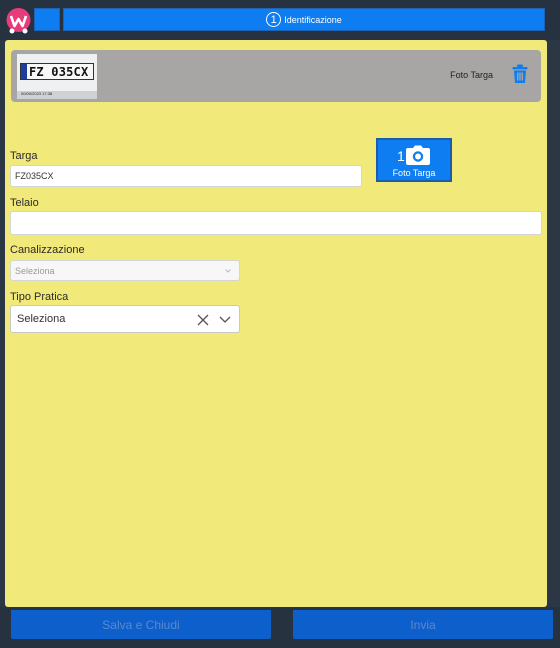 Image resolution: width=560 pixels, height=648 pixels. I want to click on photo-strip: FZ 035CX 00/00/2023 17:38 Foto Targa, so click(276, 76).